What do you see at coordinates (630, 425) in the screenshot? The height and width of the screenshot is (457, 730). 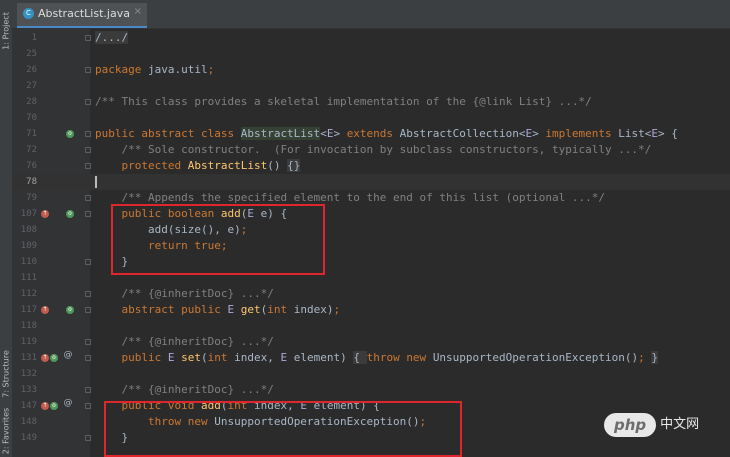 I see `watermark-badge: php` at bounding box center [630, 425].